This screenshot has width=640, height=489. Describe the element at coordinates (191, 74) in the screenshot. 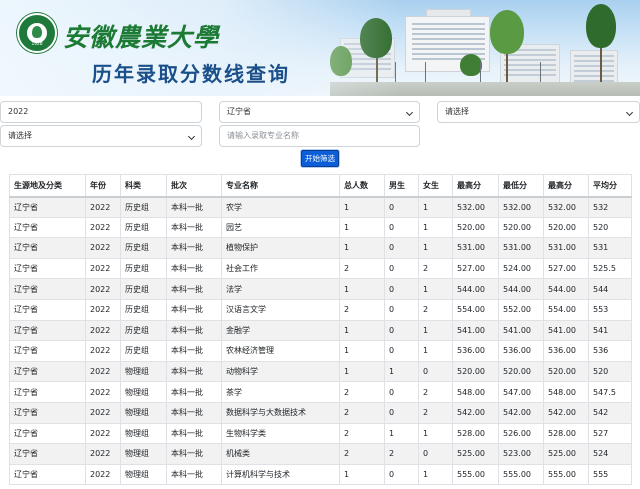

I see `page-title: 历年录取分数线查询` at that location.